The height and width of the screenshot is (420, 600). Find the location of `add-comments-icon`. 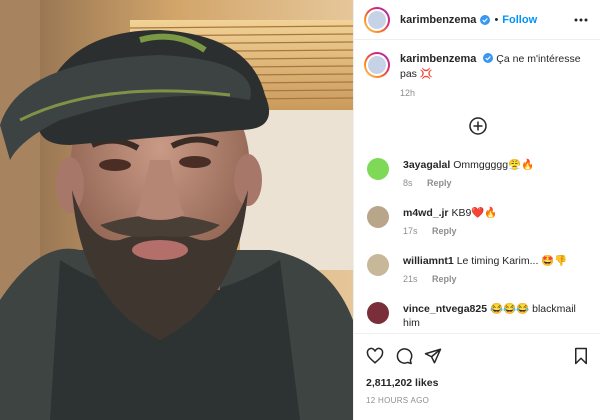

add-comments-icon is located at coordinates (478, 126).